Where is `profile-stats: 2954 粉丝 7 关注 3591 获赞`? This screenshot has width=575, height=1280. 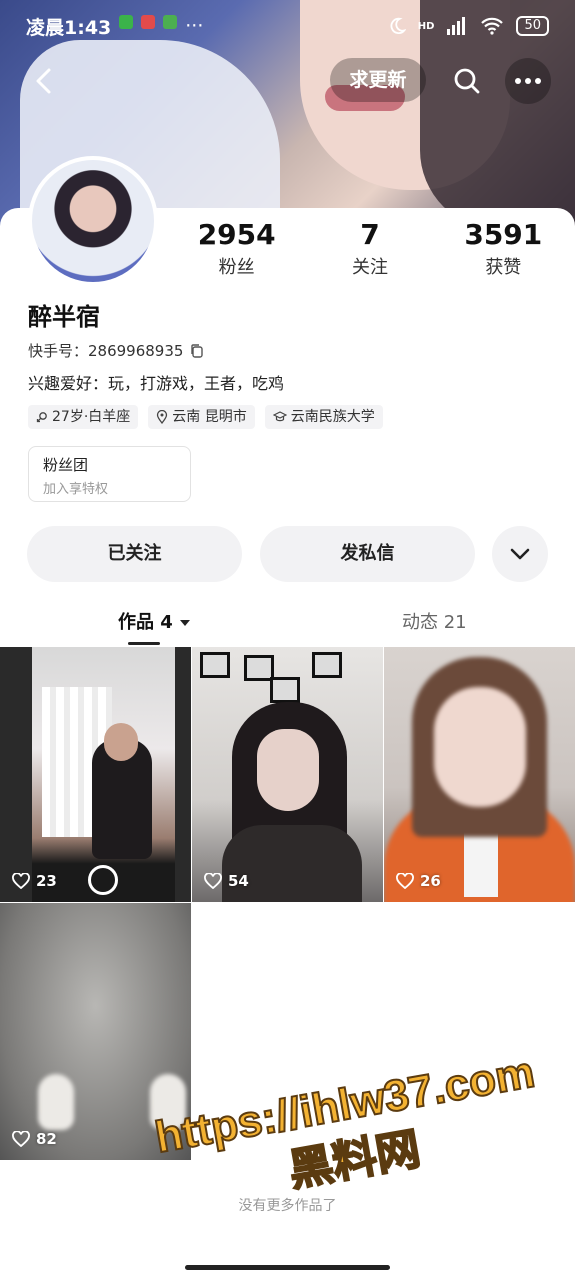 profile-stats: 2954 粉丝 7 关注 3591 获赞 is located at coordinates (370, 248).